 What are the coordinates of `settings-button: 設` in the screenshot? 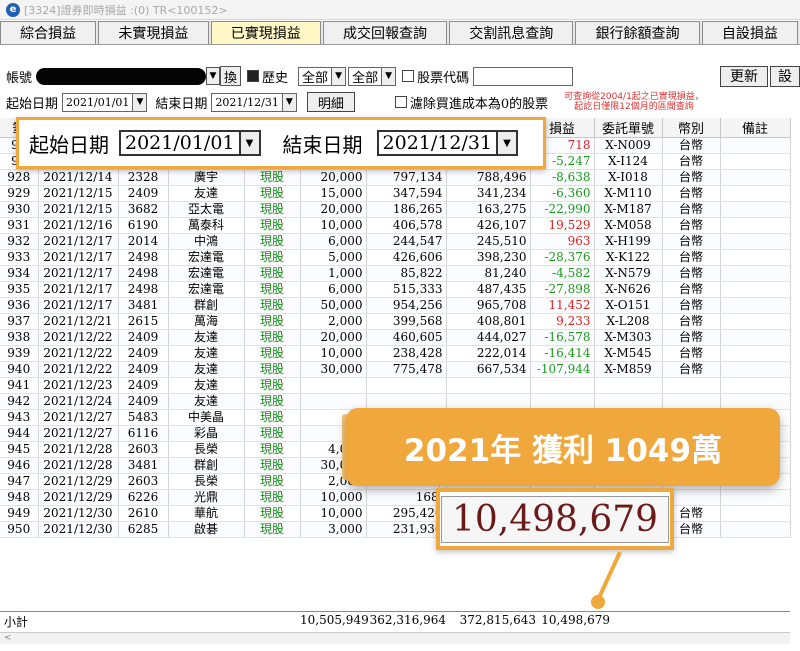 It's located at (785, 76).